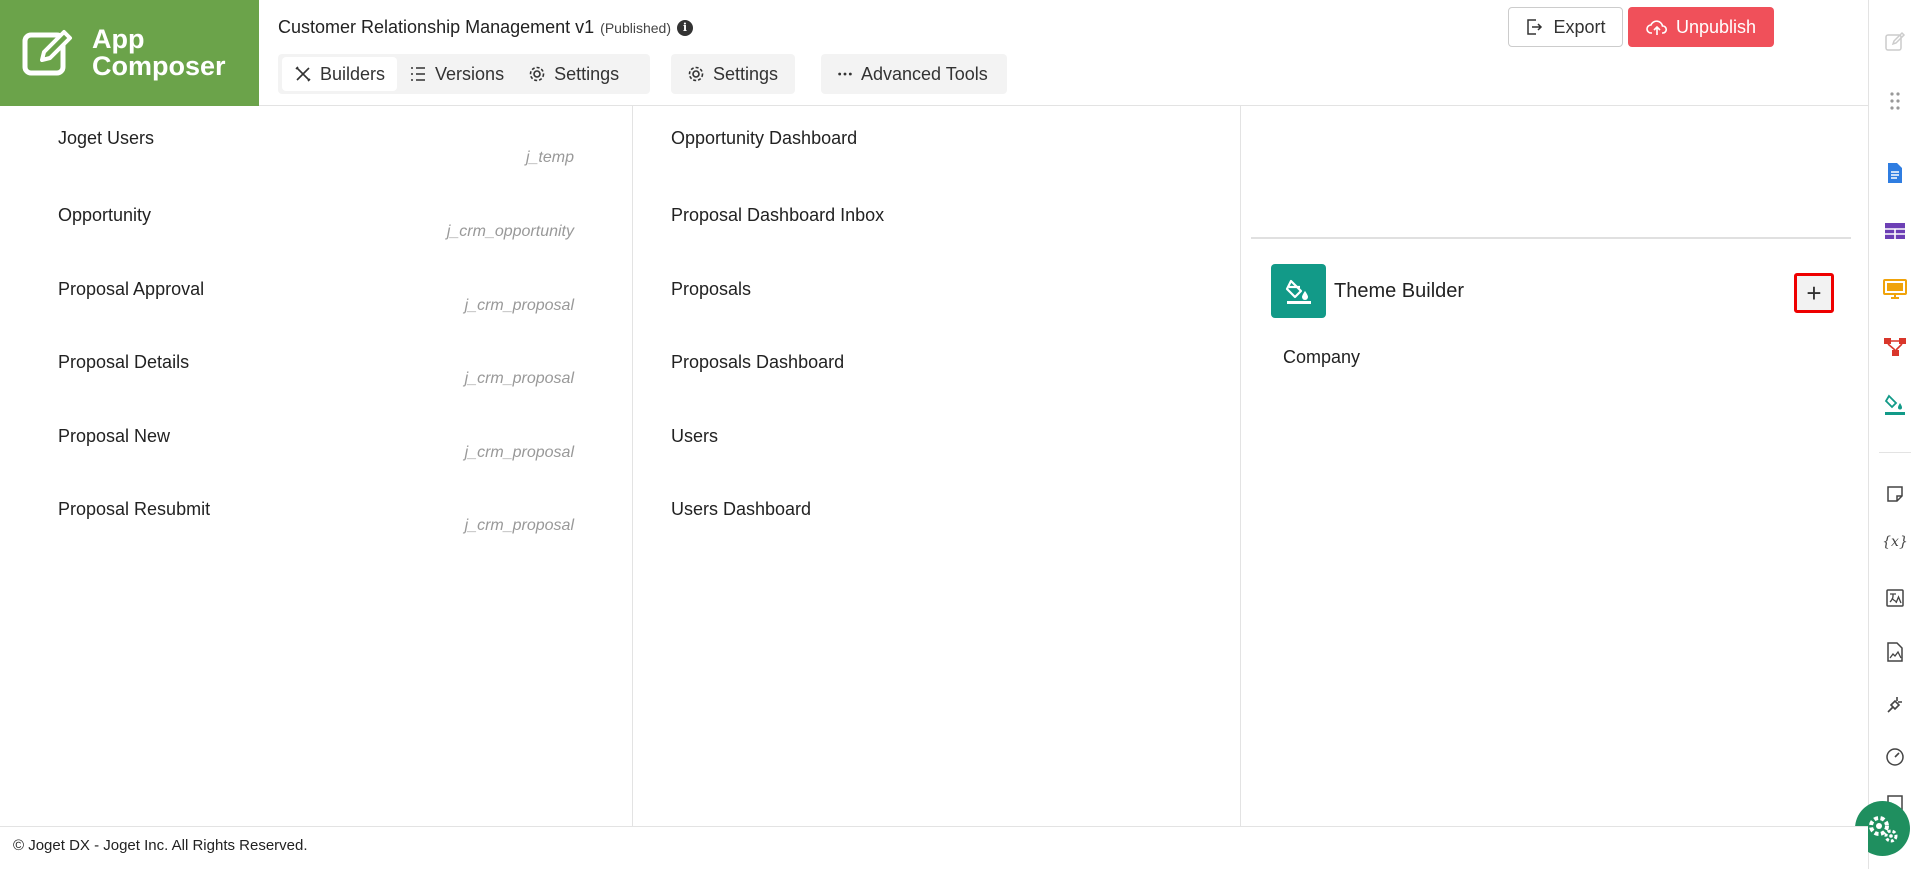  Describe the element at coordinates (1399, 290) in the screenshot. I see `theme-builder-title: Theme Builder` at that location.